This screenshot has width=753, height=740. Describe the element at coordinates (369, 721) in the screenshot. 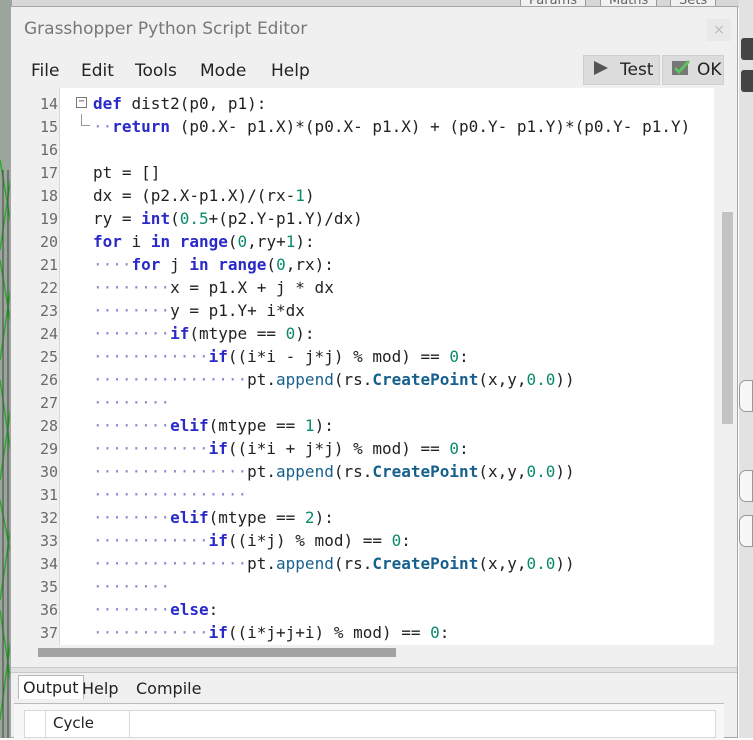

I see `output-panel: Cycle` at that location.